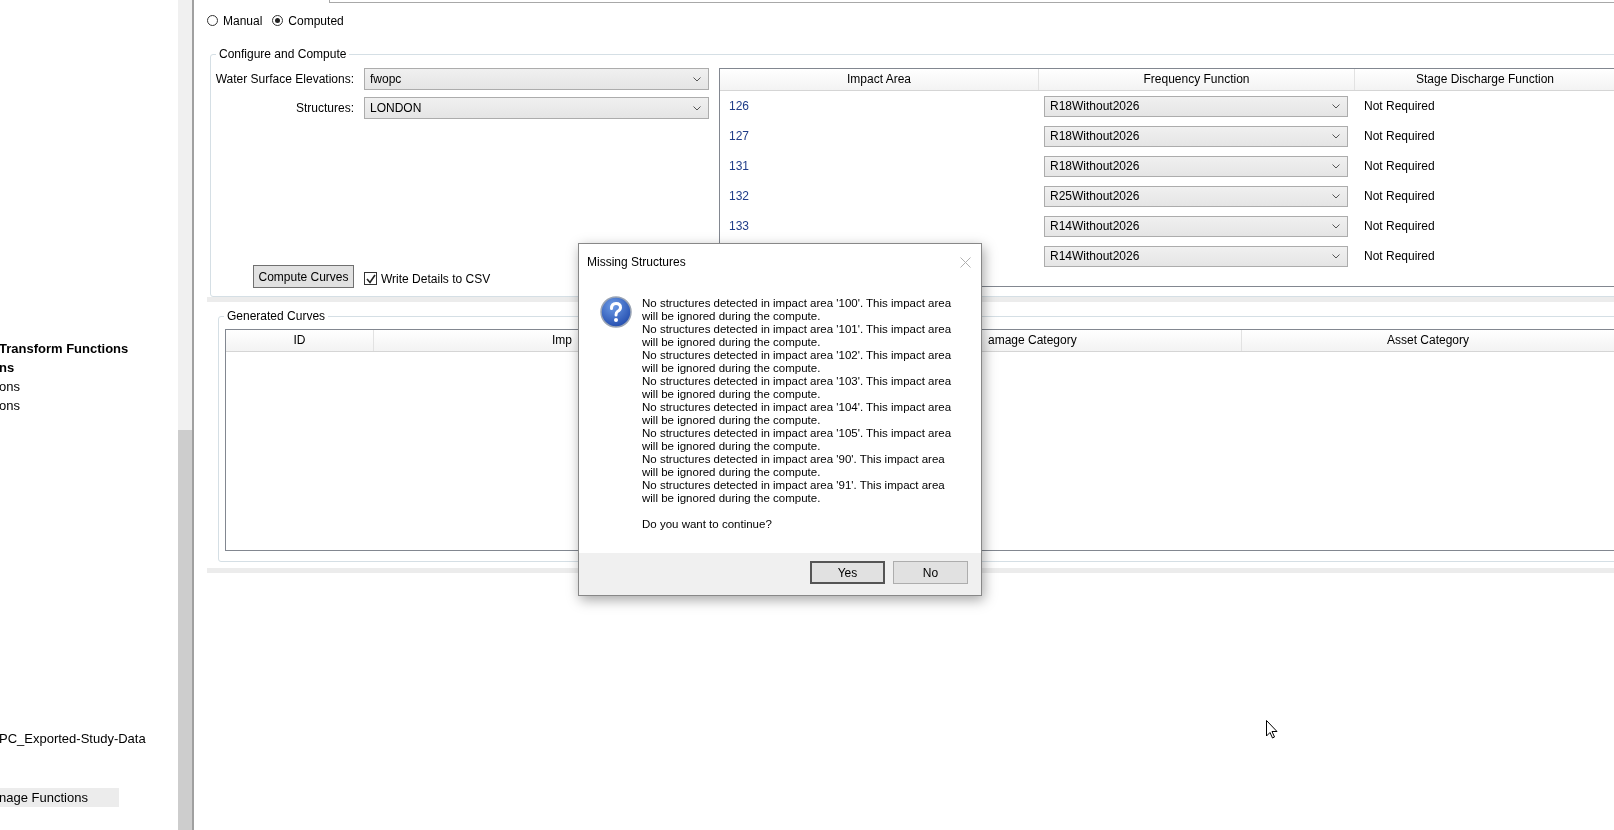 The height and width of the screenshot is (830, 1614). What do you see at coordinates (797, 362) in the screenshot?
I see `message-text: No structures detected in impact area '102'. This impact area will be ignored during the compute.` at bounding box center [797, 362].